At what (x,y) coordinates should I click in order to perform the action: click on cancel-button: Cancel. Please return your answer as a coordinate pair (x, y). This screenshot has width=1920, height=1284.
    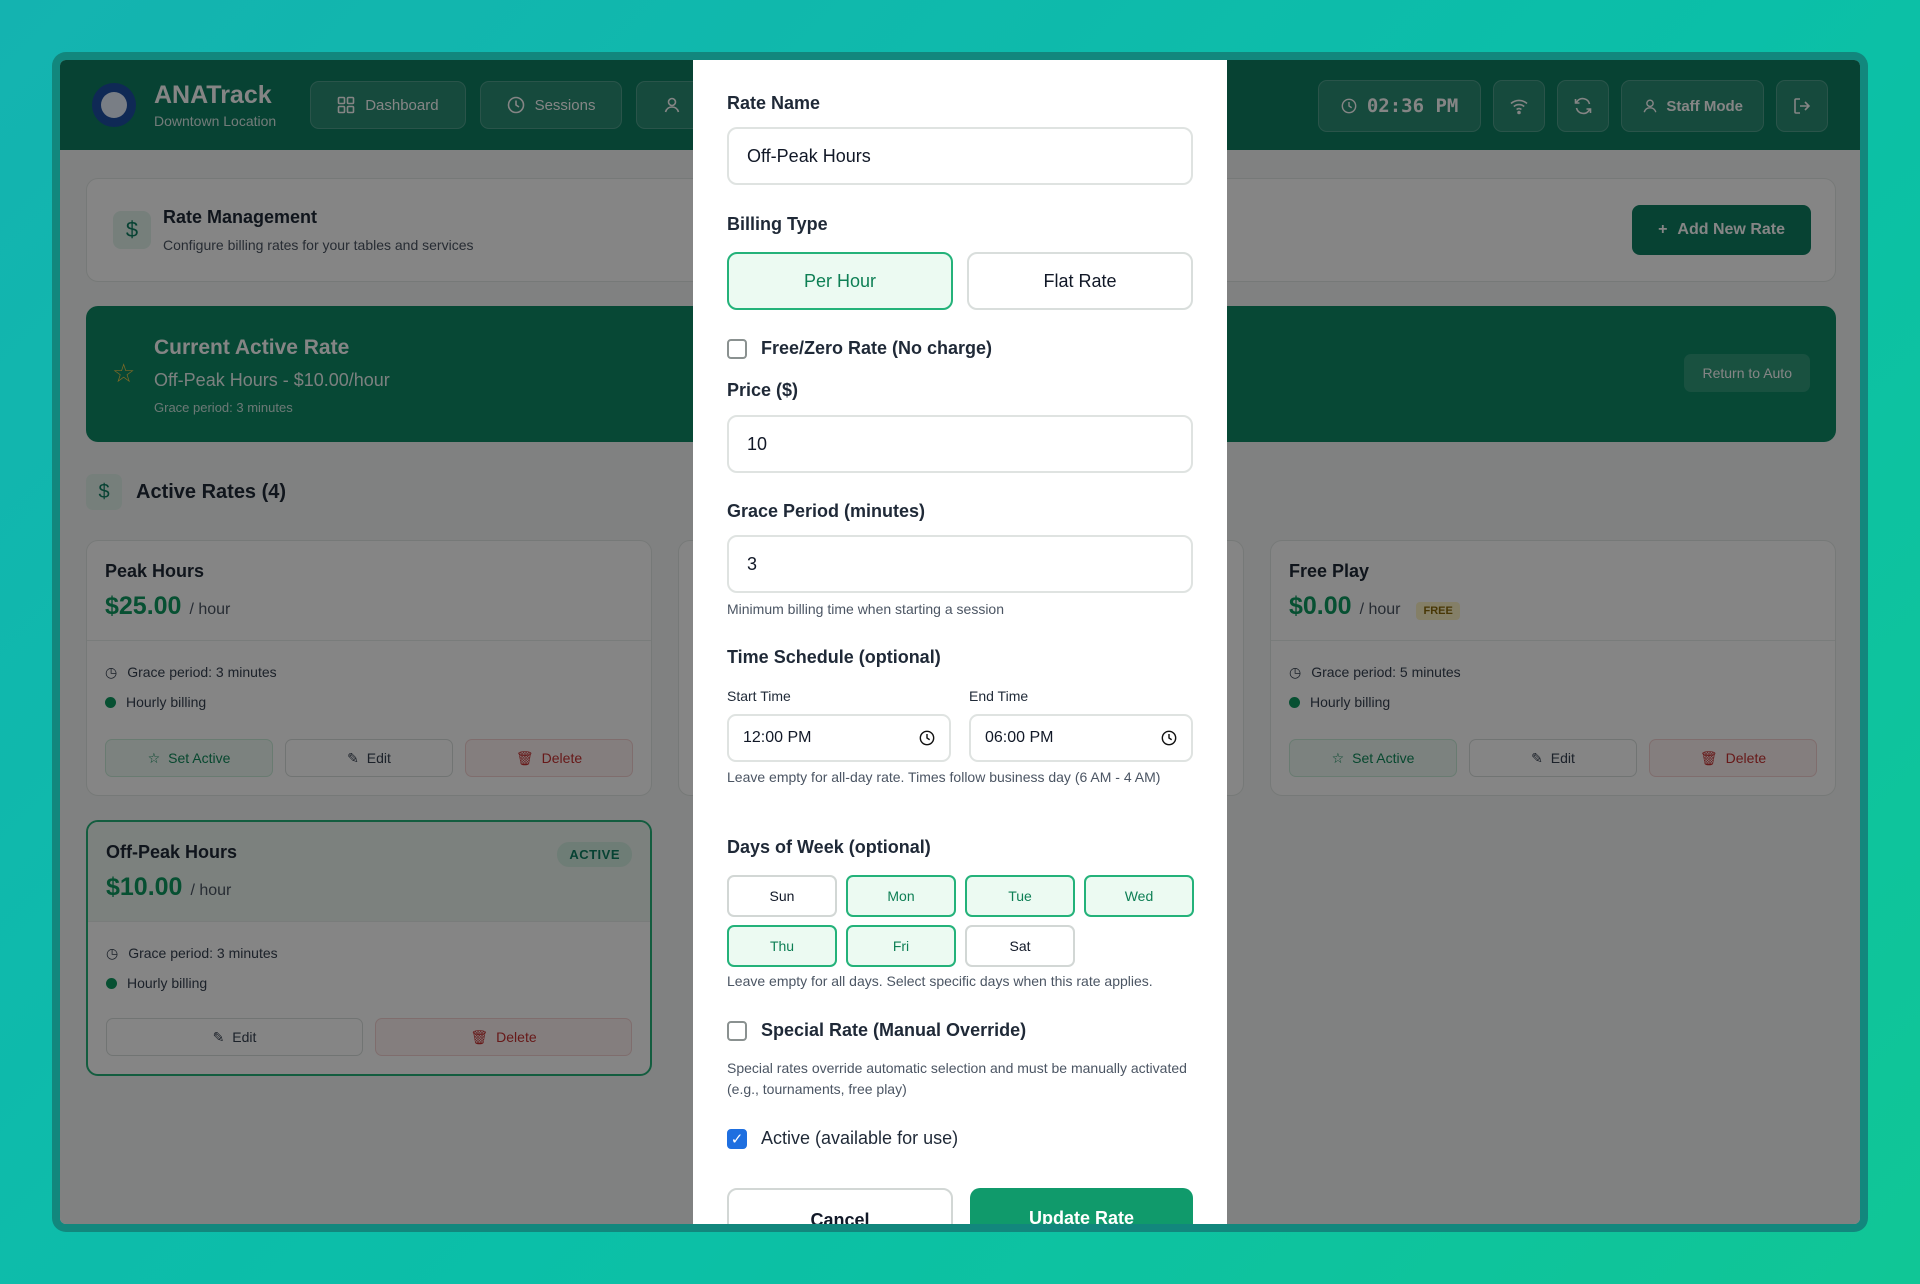
    Looking at the image, I should click on (840, 1206).